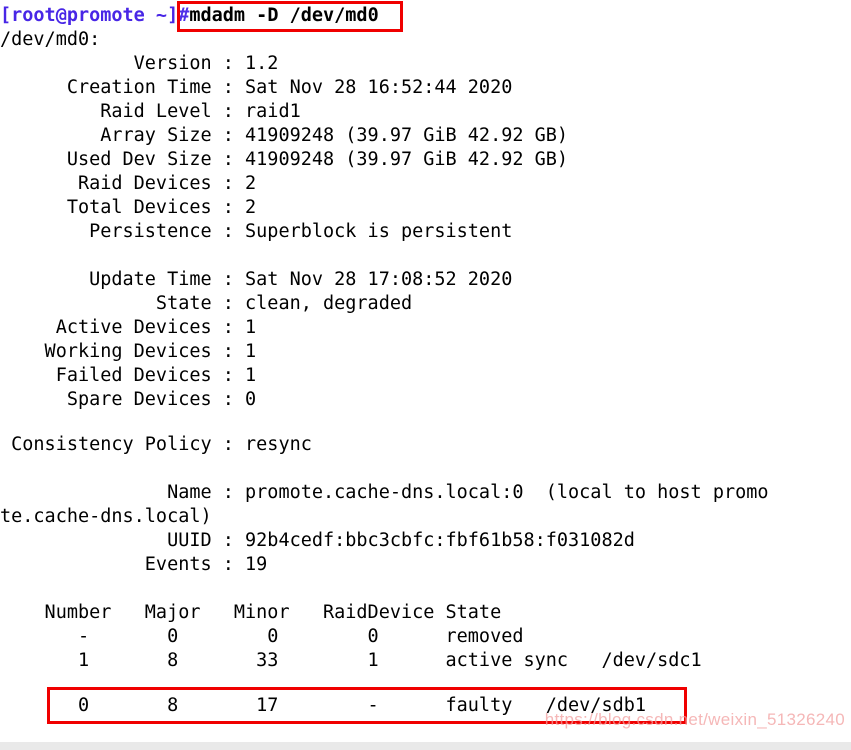 The height and width of the screenshot is (750, 851). What do you see at coordinates (262, 636) in the screenshot?
I see `device-table-row-removed: - 0 0 0 removed` at bounding box center [262, 636].